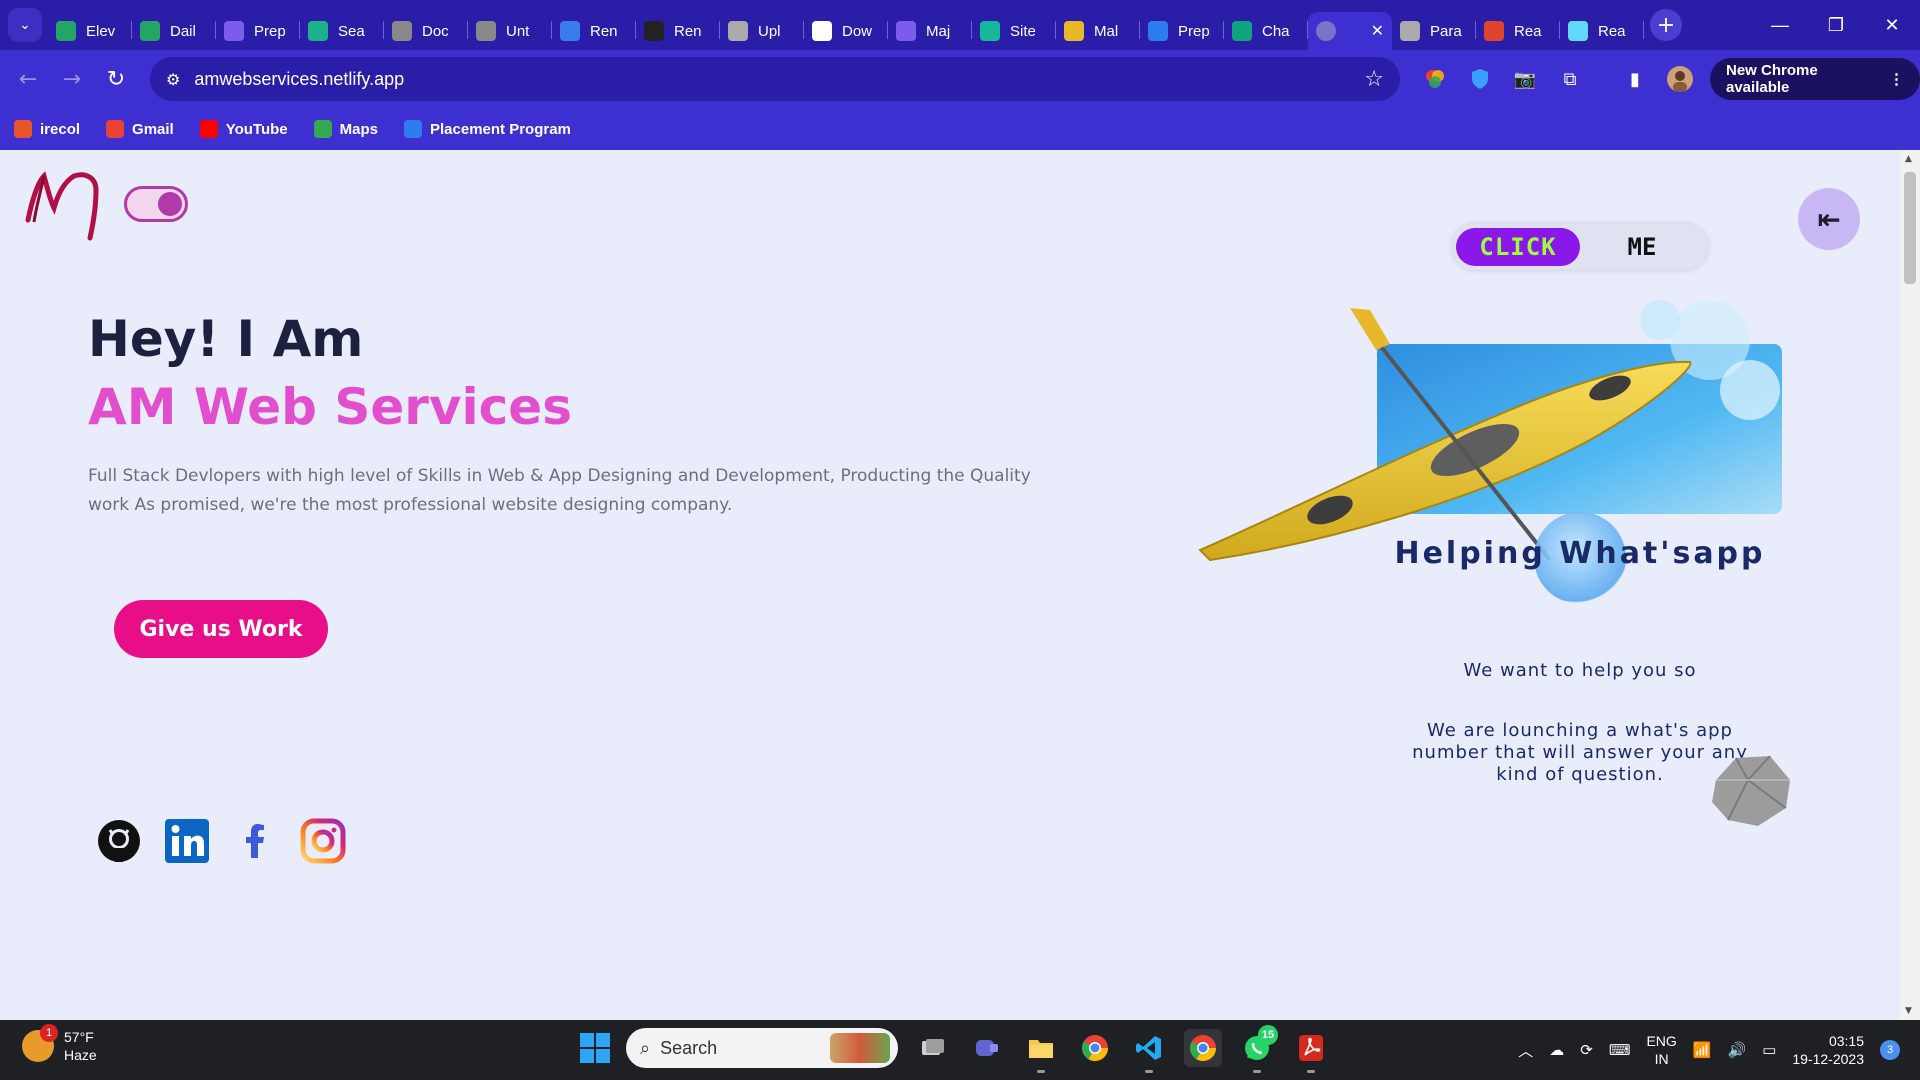 This screenshot has width=1920, height=1080. What do you see at coordinates (1525, 79) in the screenshot?
I see `camera-icon: 📷` at bounding box center [1525, 79].